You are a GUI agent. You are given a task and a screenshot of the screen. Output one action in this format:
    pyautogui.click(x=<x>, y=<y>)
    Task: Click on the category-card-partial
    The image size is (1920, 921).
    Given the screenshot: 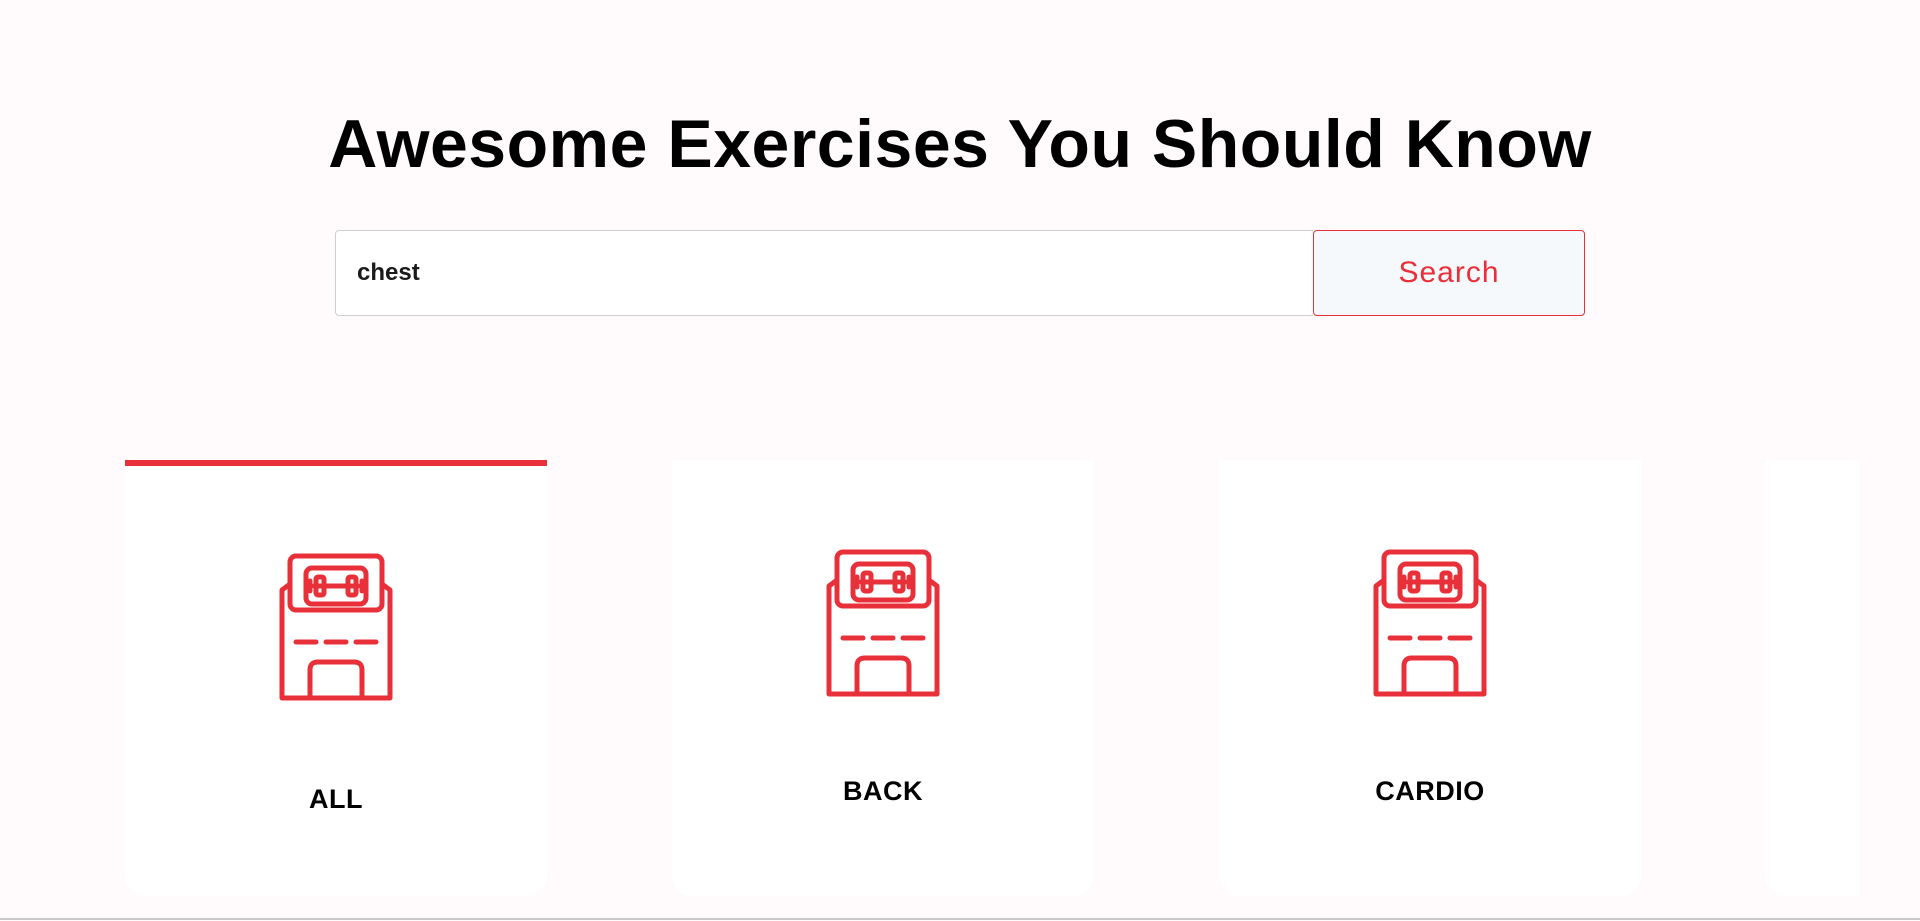 What is the action you would take?
    pyautogui.click(x=1812, y=678)
    